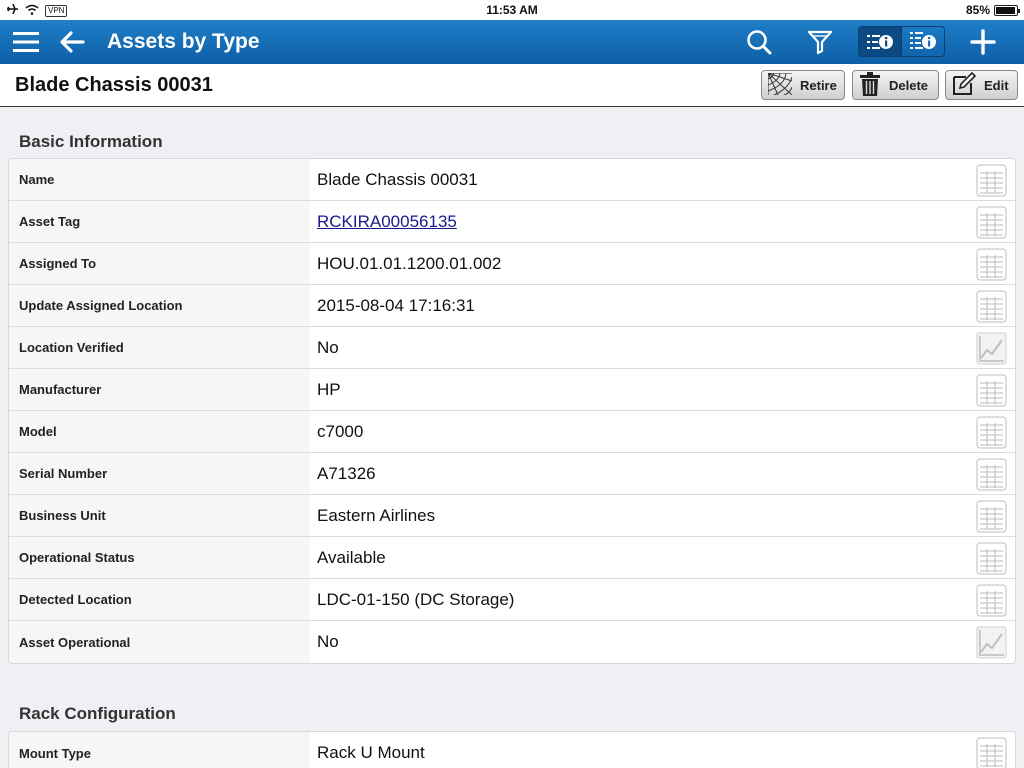  I want to click on delete-label: Delete, so click(909, 85).